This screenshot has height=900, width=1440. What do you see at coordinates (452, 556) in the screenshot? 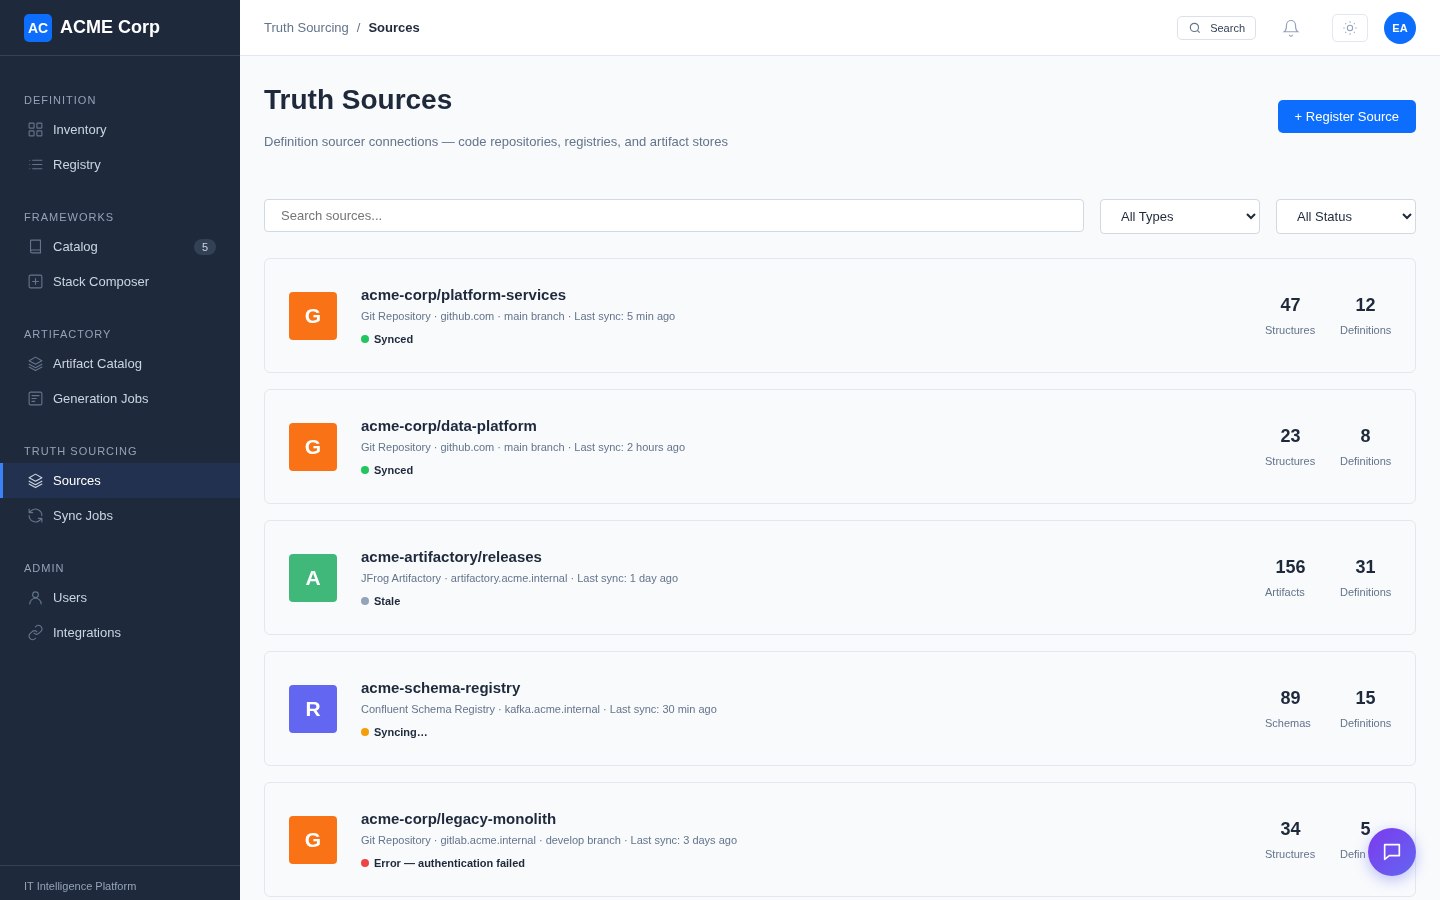
I see `source-name: acme-artifactory/releases` at bounding box center [452, 556].